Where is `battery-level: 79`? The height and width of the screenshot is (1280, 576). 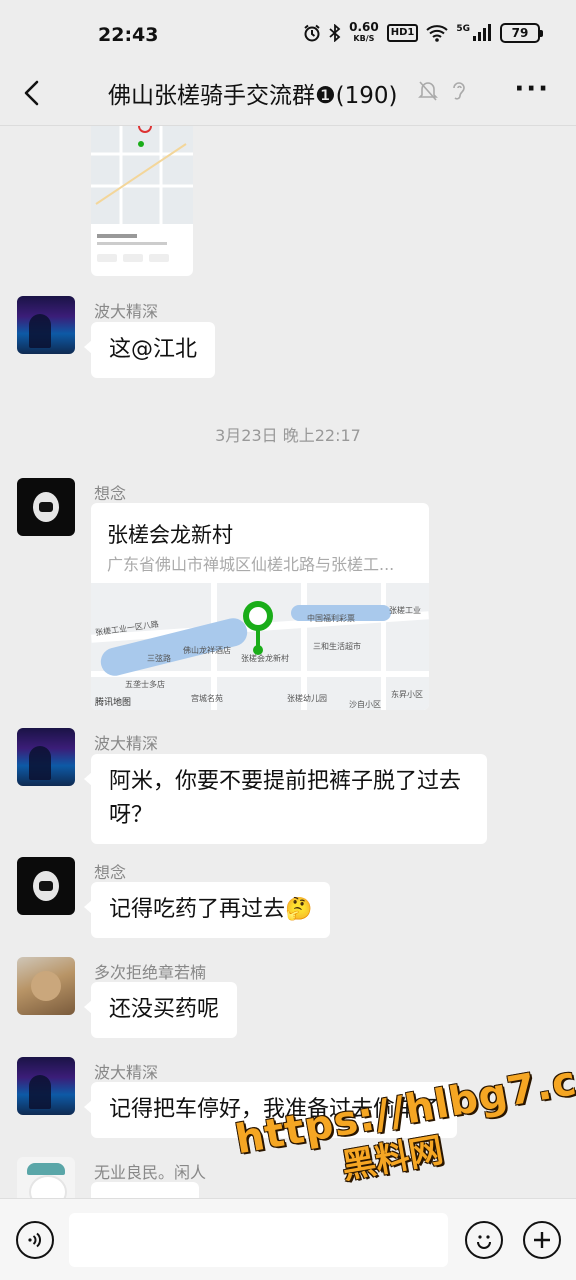
battery-level: 79 is located at coordinates (520, 33).